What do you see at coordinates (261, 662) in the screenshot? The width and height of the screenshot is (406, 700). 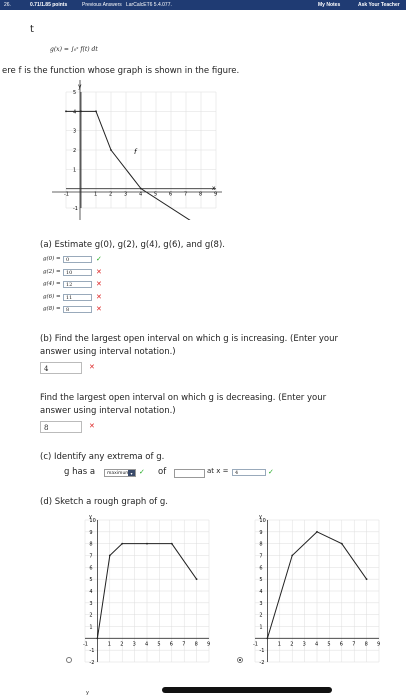 I see `y-tick-label: -2` at bounding box center [261, 662].